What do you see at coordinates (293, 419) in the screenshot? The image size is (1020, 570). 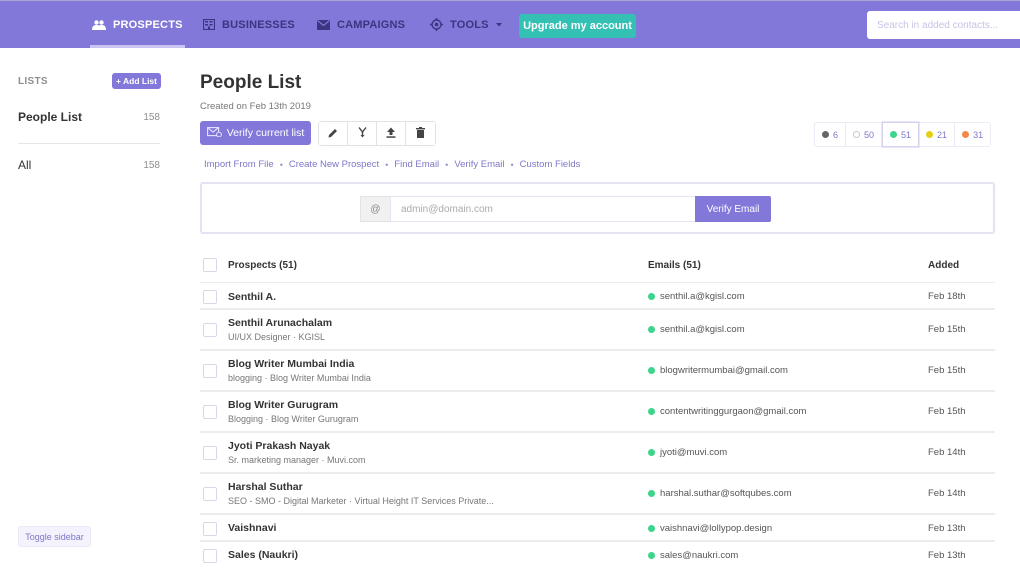 I see `prospect-subtitle: Blogging · Blog Writer Gurugram` at bounding box center [293, 419].